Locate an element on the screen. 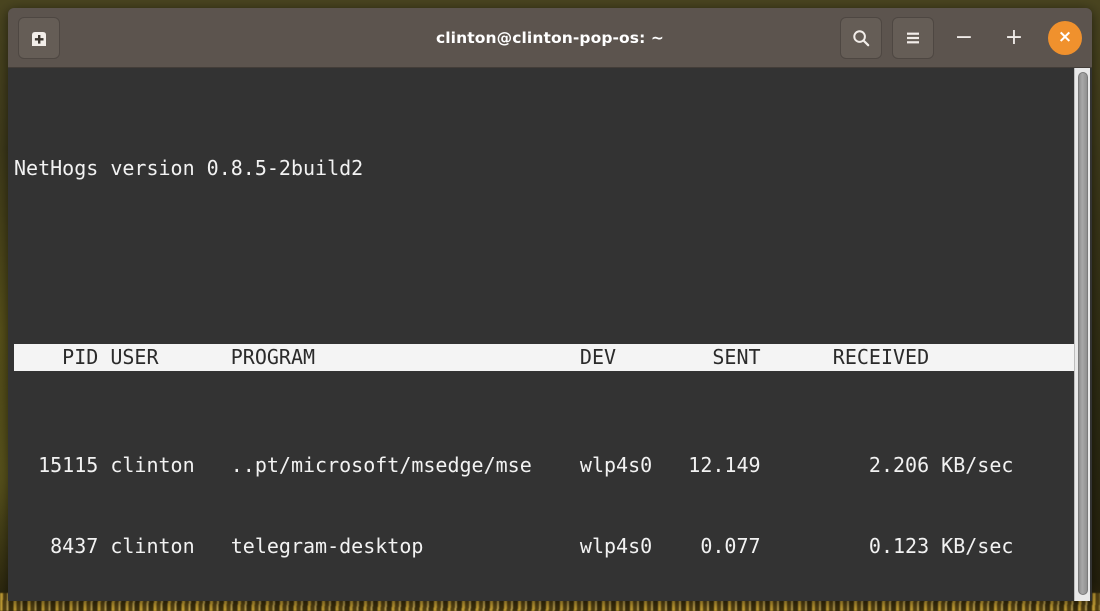 The height and width of the screenshot is (611, 1100). close-button: × is located at coordinates (1065, 37).